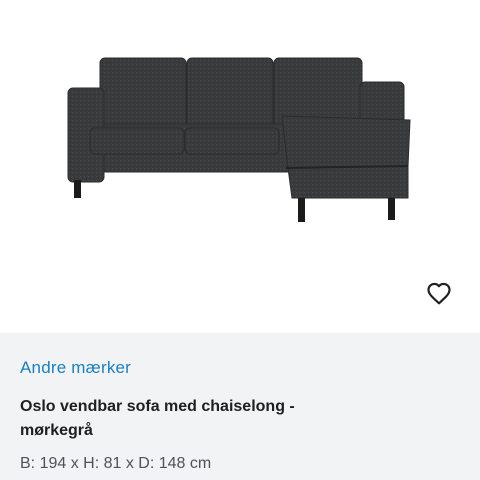 Image resolution: width=480 pixels, height=480 pixels. What do you see at coordinates (75, 368) in the screenshot?
I see `brand-link: Andre mærker` at bounding box center [75, 368].